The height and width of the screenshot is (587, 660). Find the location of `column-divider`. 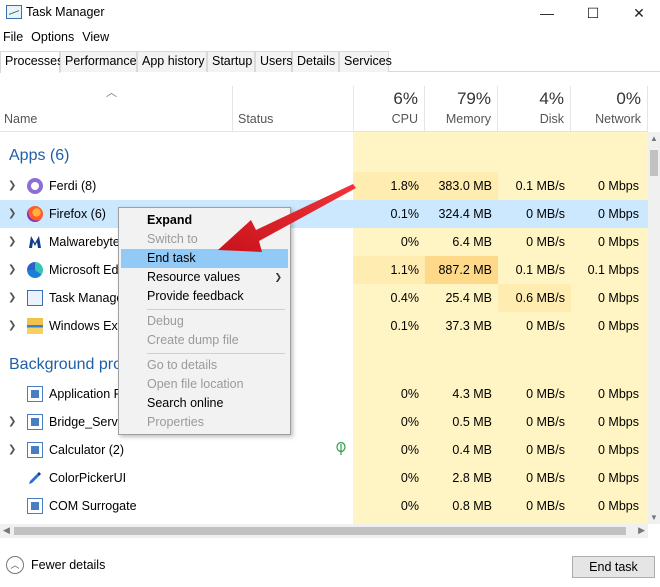

column-divider is located at coordinates (232, 109).